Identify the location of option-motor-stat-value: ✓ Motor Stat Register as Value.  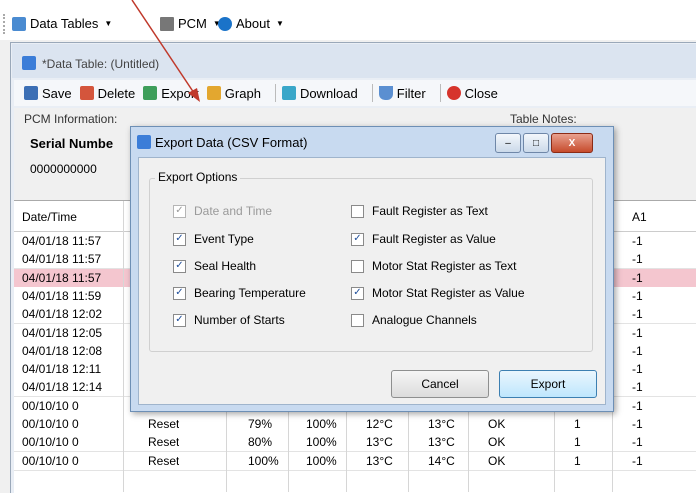
(438, 293).